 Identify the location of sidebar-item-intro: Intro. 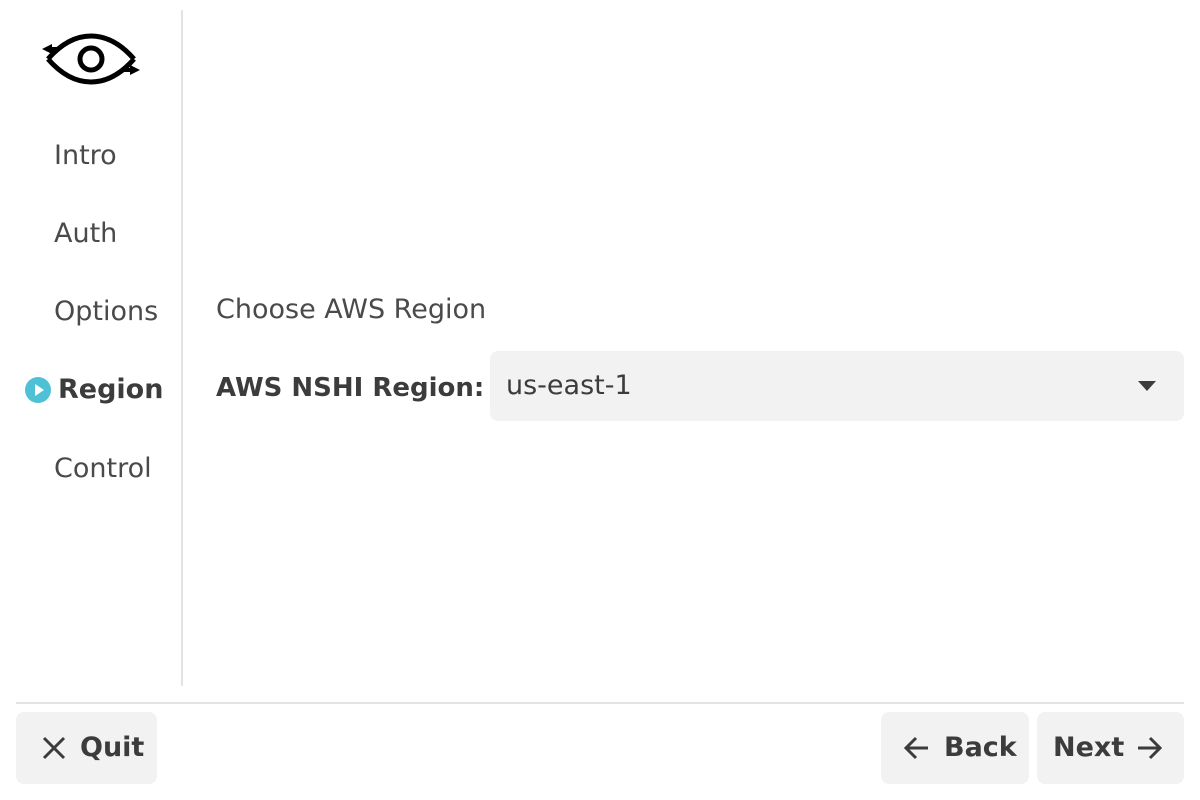
(91, 156).